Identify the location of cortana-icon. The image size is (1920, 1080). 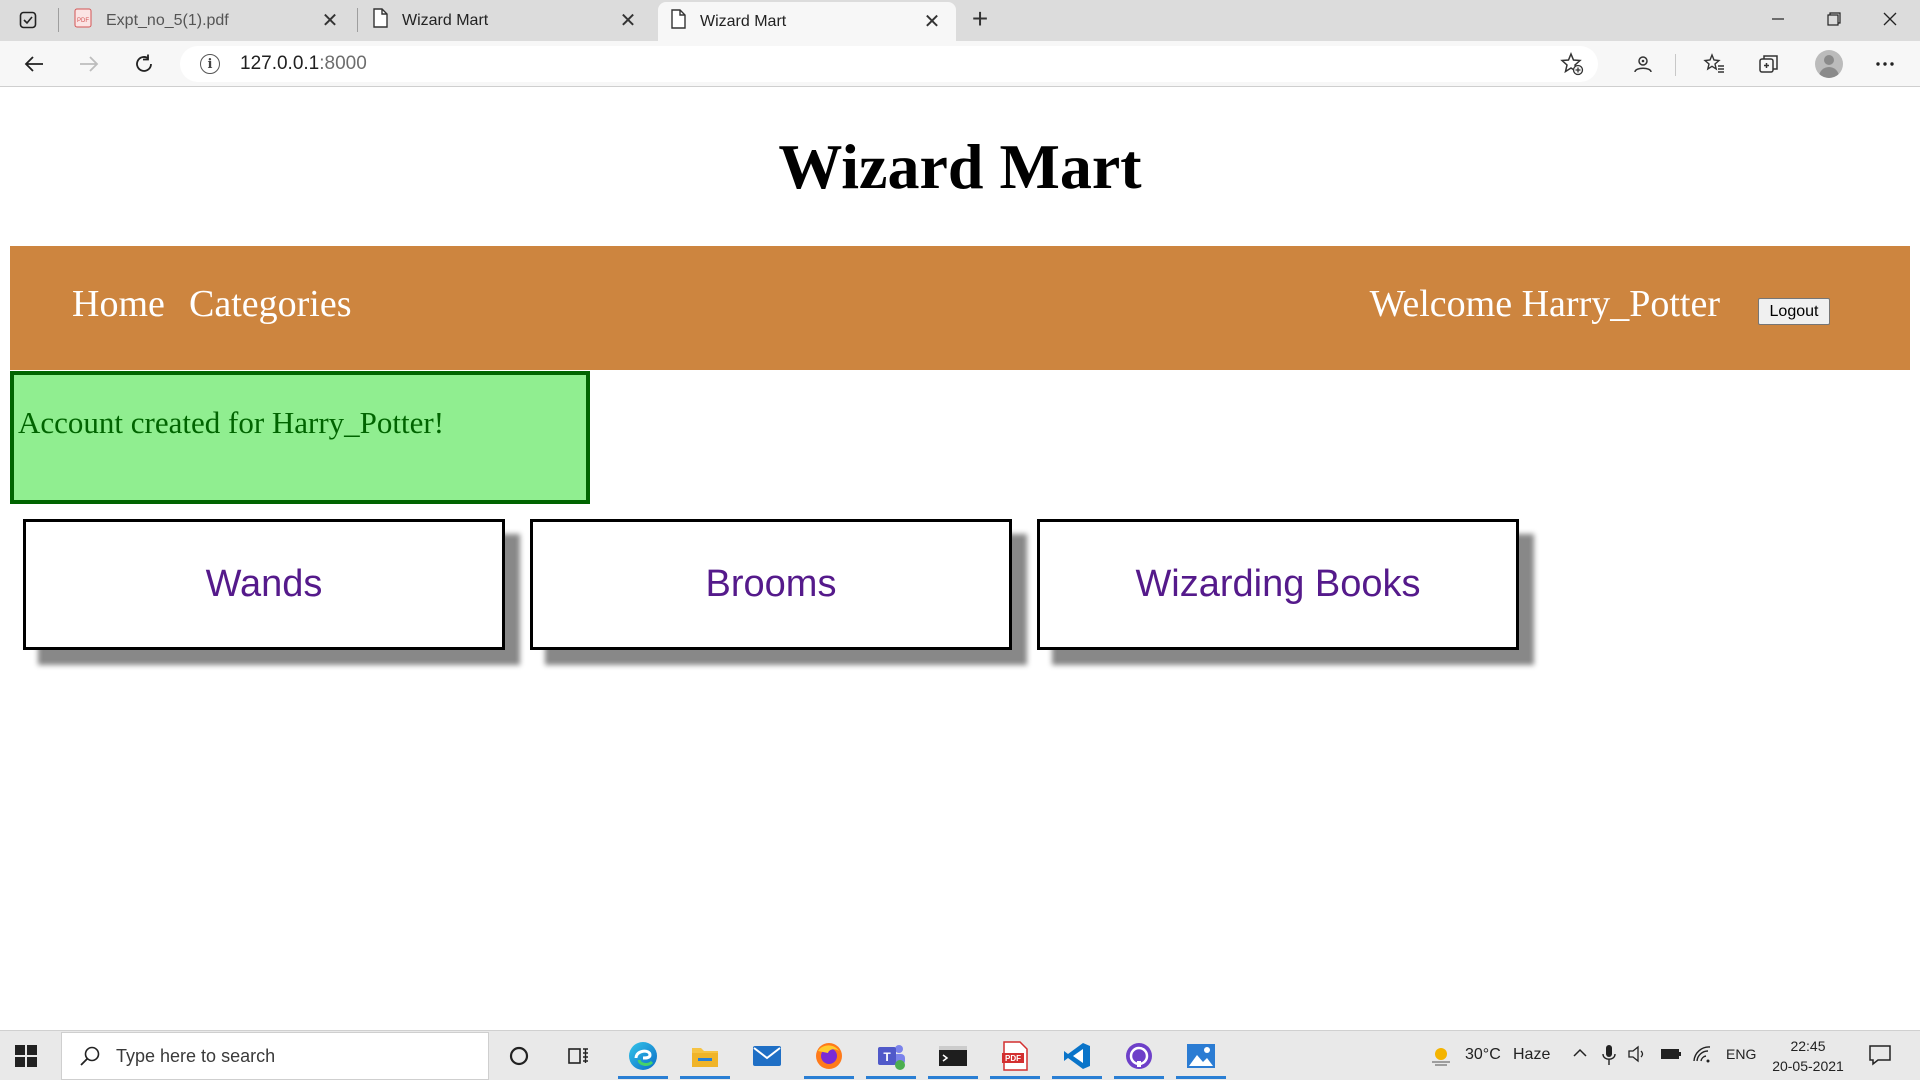
(519, 1056).